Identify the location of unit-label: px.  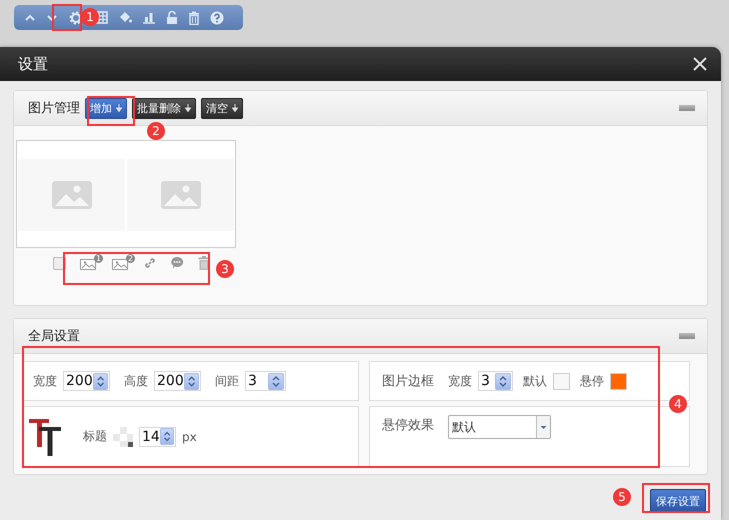
(189, 437).